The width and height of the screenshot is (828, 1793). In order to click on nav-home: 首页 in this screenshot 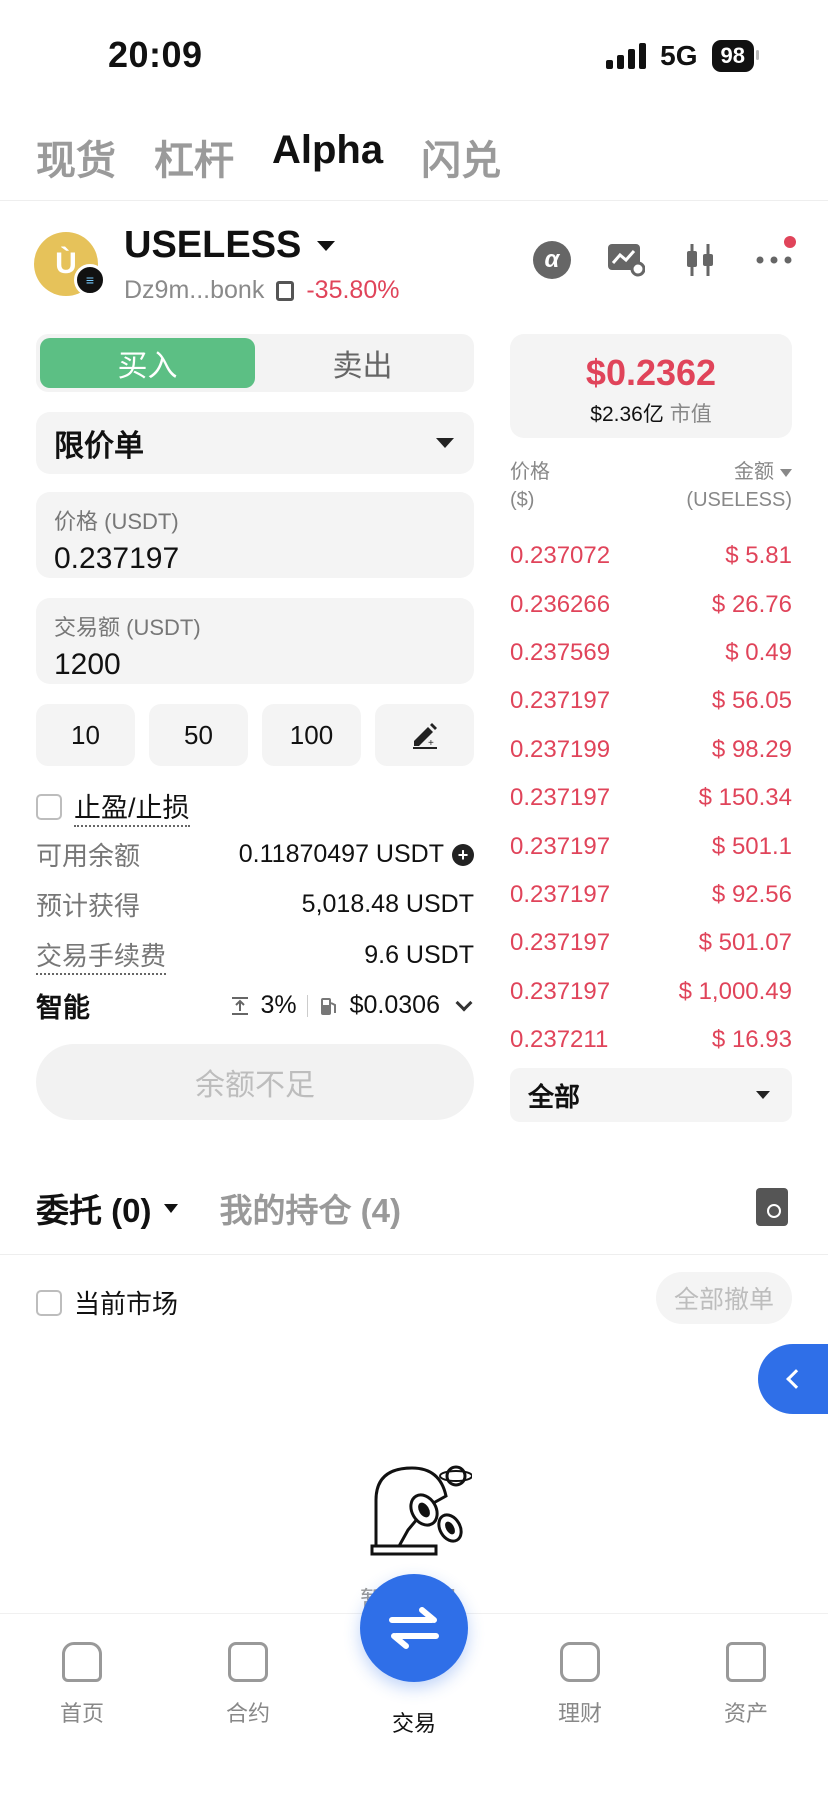, I will do `click(82, 1685)`.